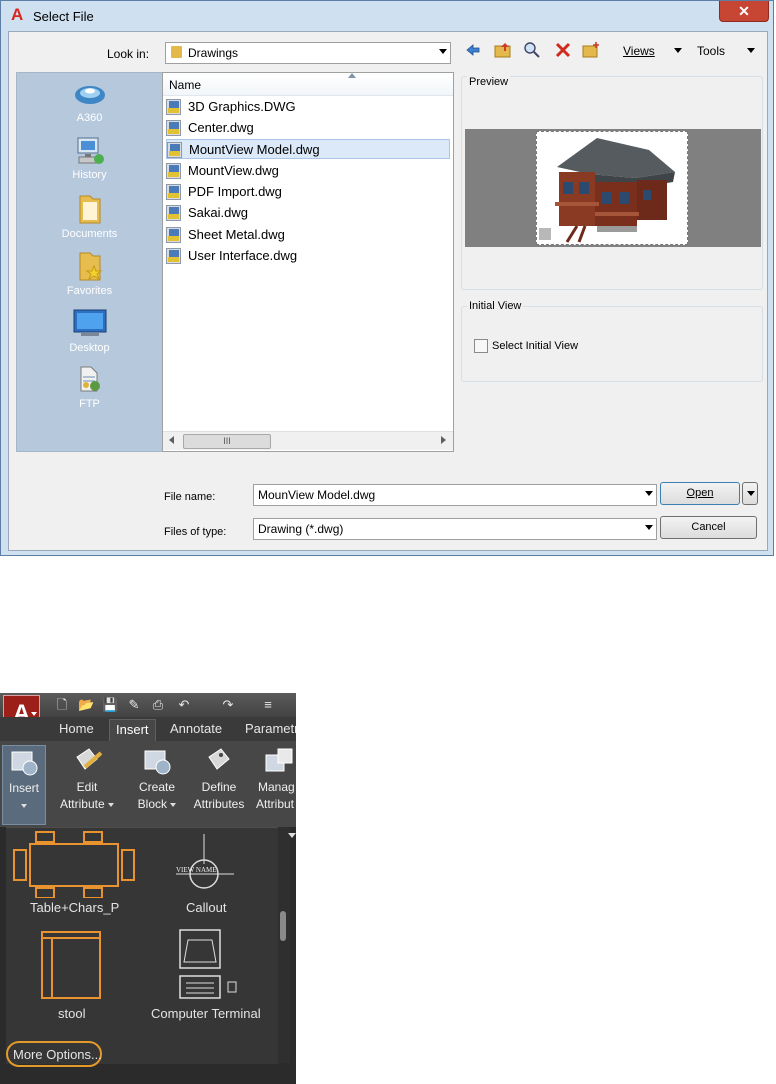 This screenshot has height=1084, width=776. What do you see at coordinates (228, 705) in the screenshot?
I see `redo-icon: ↷` at bounding box center [228, 705].